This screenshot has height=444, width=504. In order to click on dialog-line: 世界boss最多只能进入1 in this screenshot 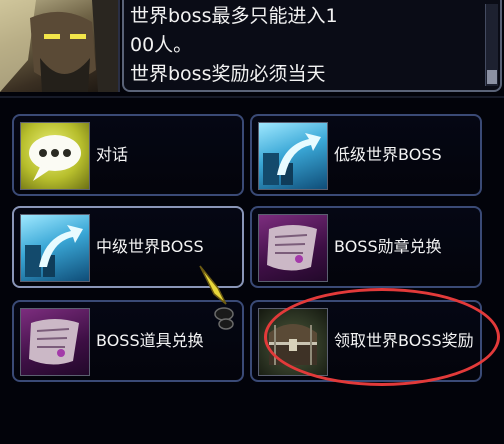, I will do `click(234, 16)`.